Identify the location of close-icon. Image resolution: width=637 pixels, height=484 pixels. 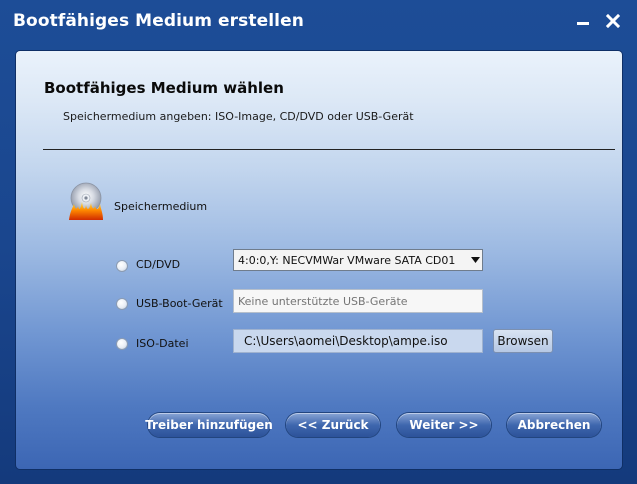
(613, 21).